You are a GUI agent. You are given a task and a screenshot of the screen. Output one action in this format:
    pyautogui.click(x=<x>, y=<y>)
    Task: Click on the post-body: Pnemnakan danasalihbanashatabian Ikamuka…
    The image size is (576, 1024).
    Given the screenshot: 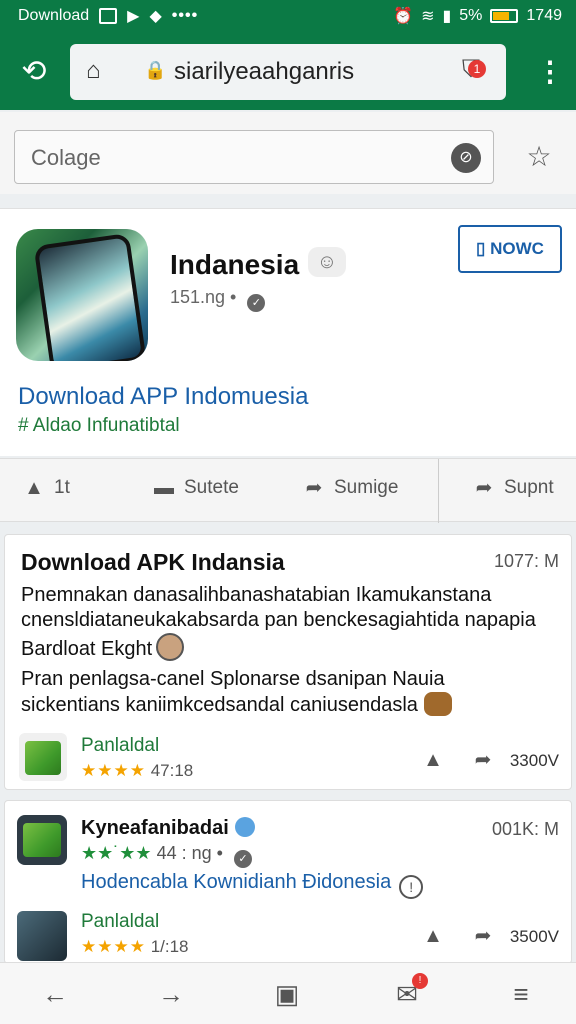 What is the action you would take?
    pyautogui.click(x=281, y=622)
    